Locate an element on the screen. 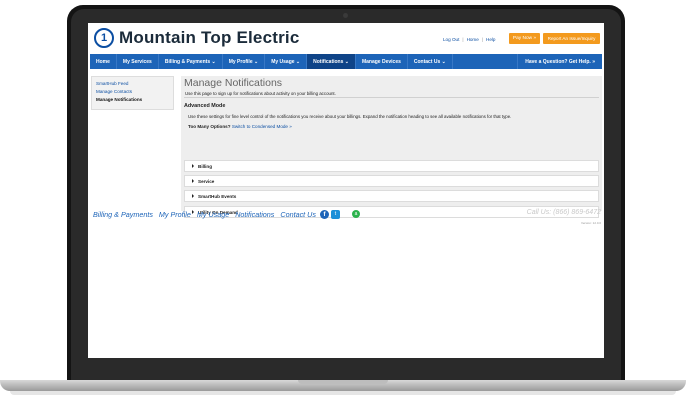  sidebar-item-smarthub-feed: SmartHub Feed is located at coordinates (132, 84).